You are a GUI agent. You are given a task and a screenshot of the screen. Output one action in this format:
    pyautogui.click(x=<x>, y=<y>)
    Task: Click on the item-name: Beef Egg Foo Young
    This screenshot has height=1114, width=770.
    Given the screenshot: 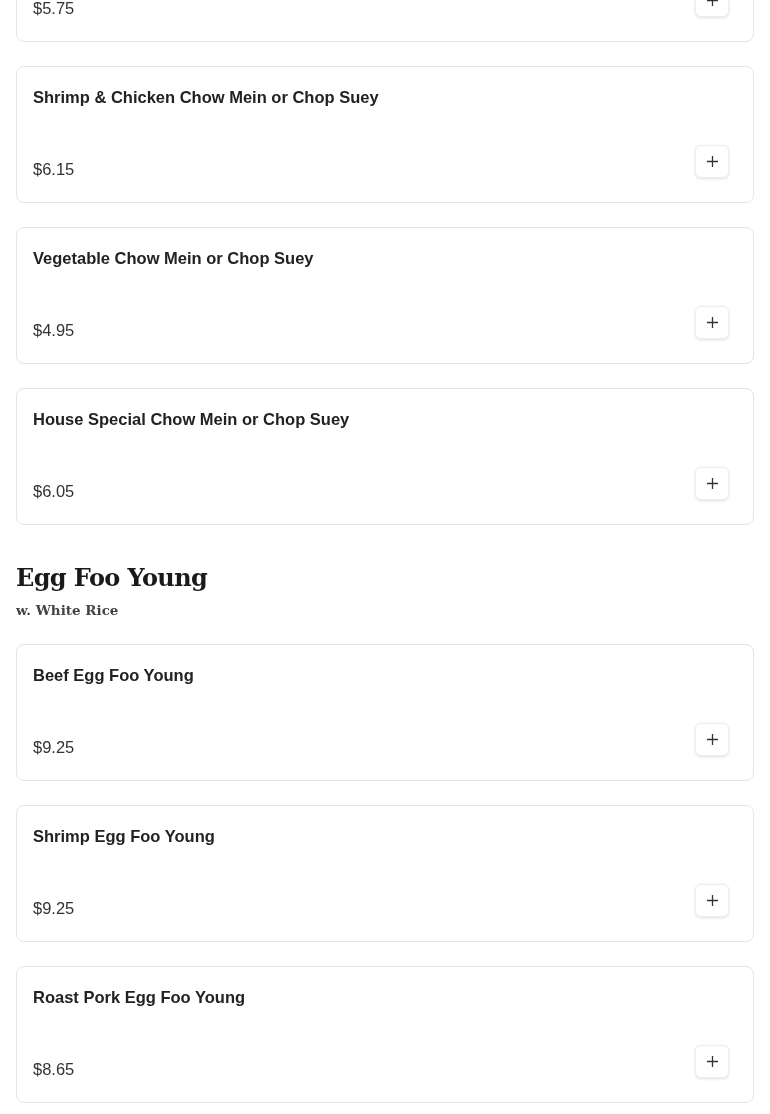 What is the action you would take?
    pyautogui.click(x=114, y=675)
    